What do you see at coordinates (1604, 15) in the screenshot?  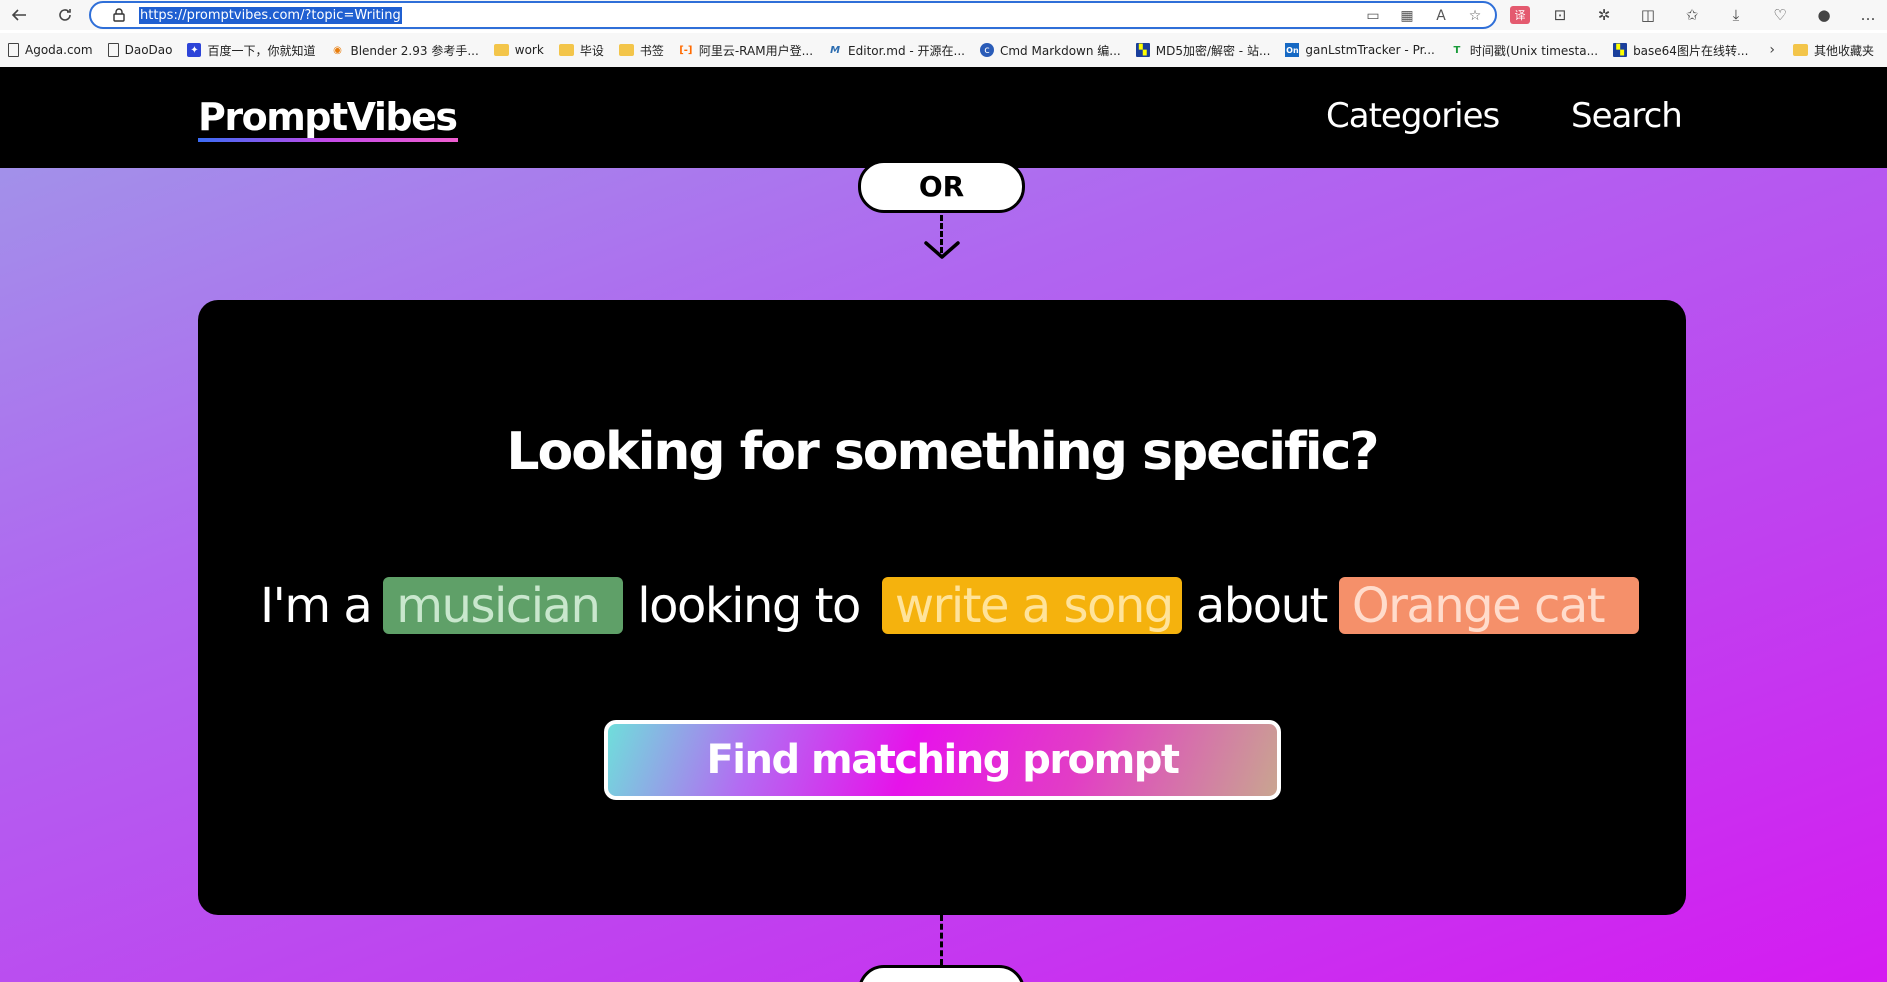 I see `extensions-puzzle-icon: ✲` at bounding box center [1604, 15].